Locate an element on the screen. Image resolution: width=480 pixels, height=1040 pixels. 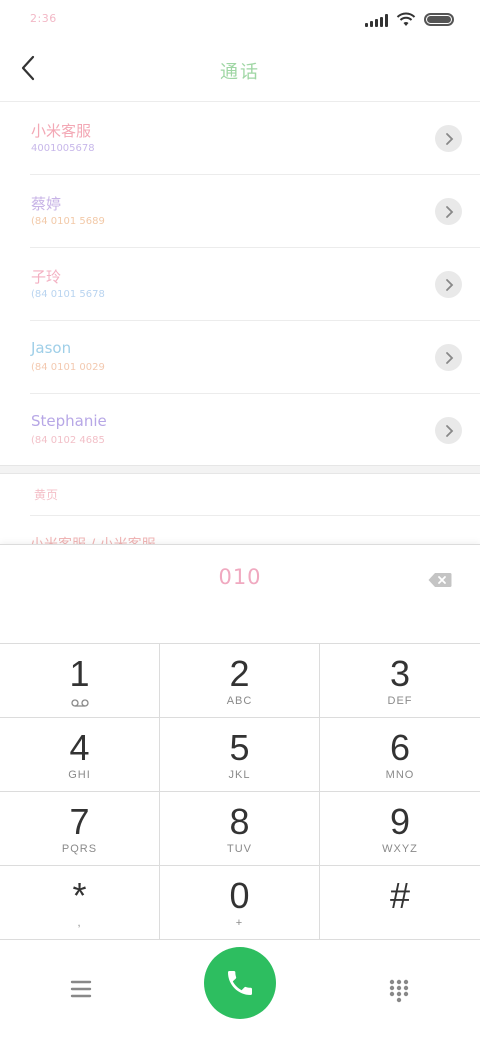
key-letters: TUV is located at coordinates (239, 849).